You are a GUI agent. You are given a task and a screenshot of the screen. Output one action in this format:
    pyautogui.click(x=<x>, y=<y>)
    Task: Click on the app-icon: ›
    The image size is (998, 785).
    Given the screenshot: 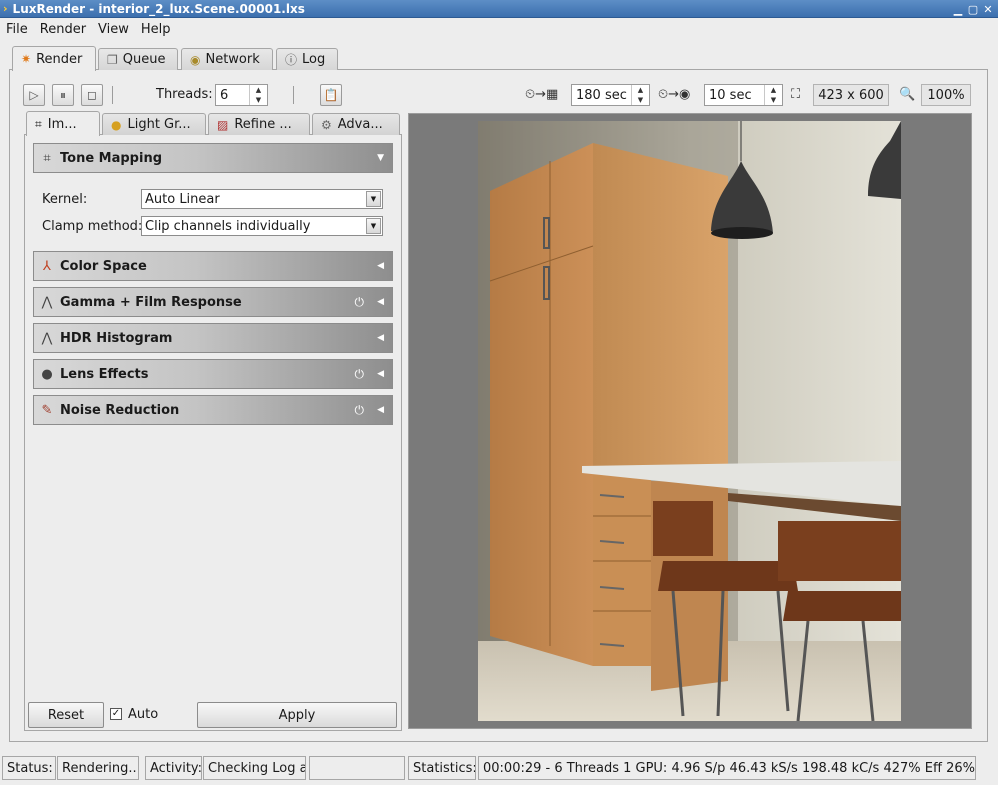 What is the action you would take?
    pyautogui.click(x=5, y=8)
    